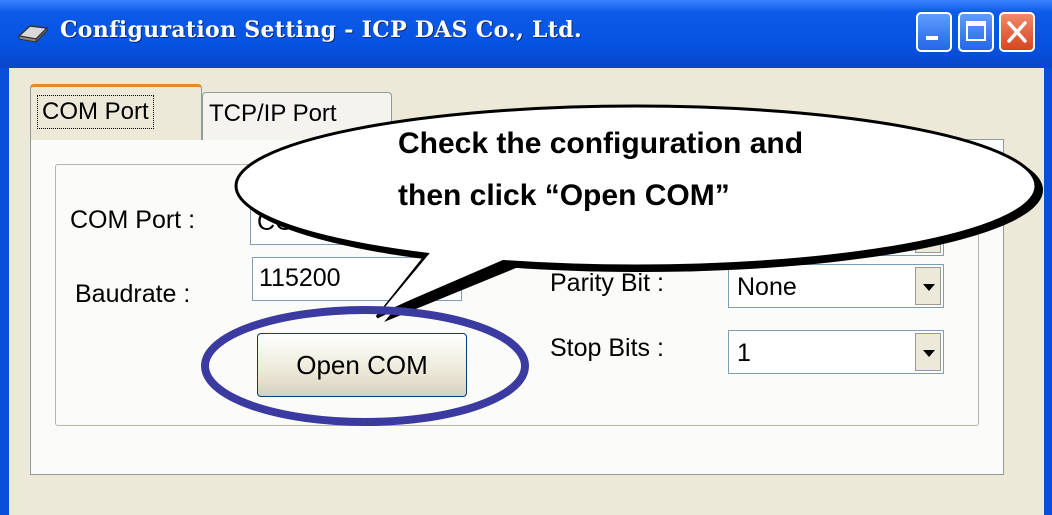 This screenshot has height=515, width=1052. I want to click on baudrate-field: 115200, so click(357, 279).